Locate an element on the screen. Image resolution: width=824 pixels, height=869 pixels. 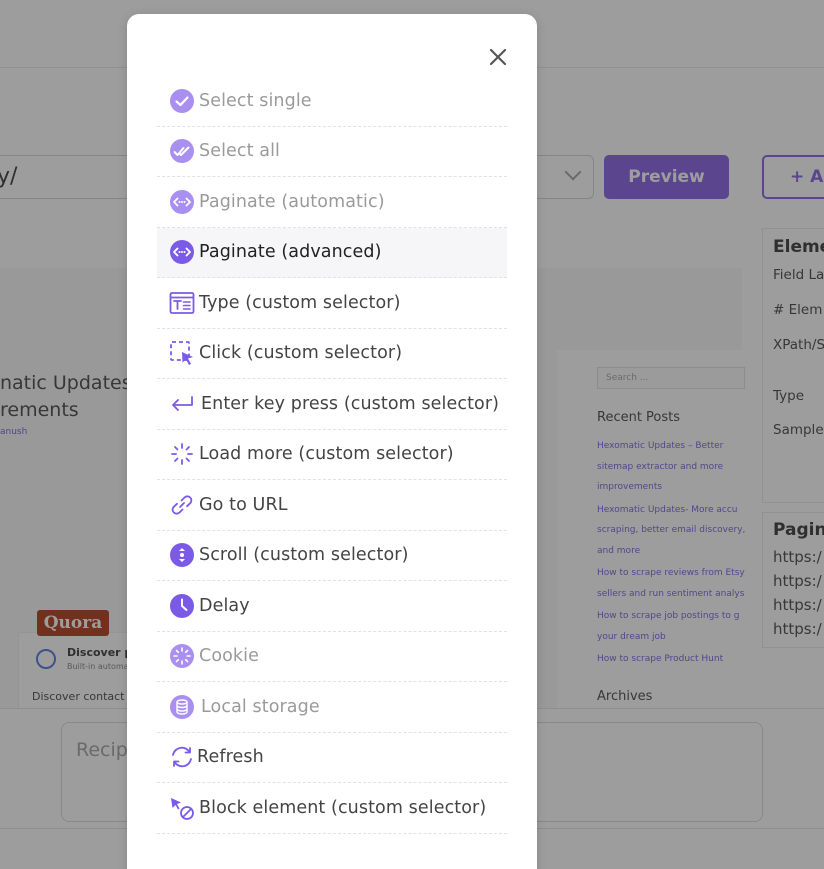
menu-item-paginate-automatic: Paginate (automatic) is located at coordinates (332, 202).